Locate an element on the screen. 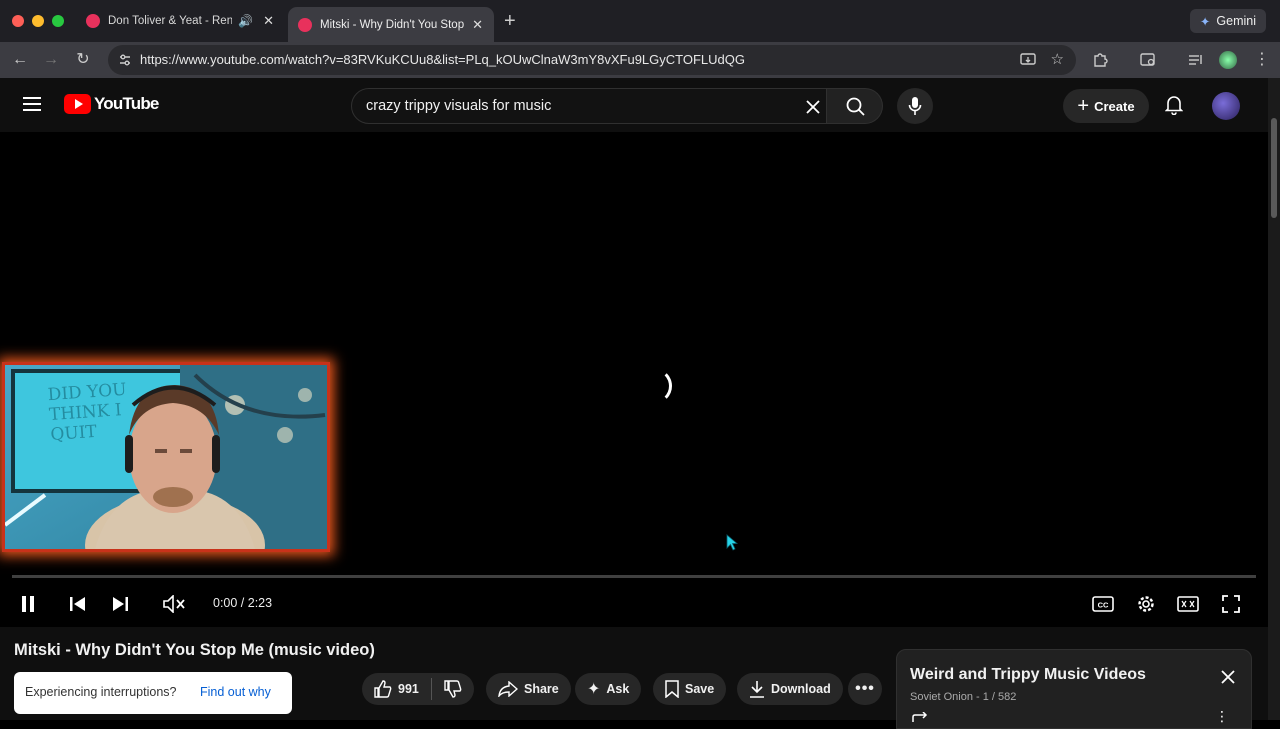 Image resolution: width=1280 pixels, height=729 pixels. pause-button is located at coordinates (28, 604).